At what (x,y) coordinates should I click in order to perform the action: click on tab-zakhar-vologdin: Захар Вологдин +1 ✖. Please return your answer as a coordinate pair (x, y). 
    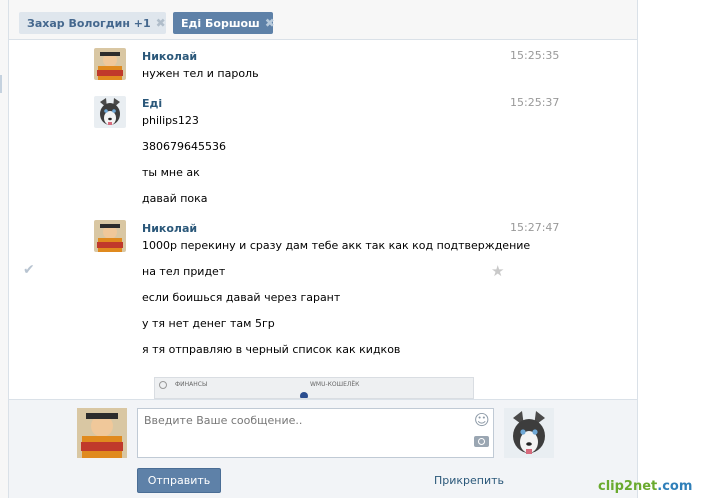
    Looking at the image, I should click on (92, 23).